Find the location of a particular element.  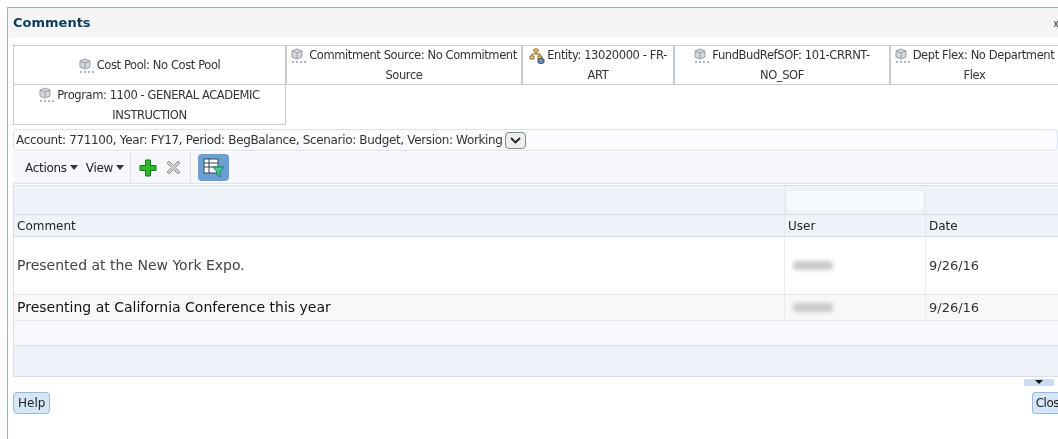

context-field: Account: 771100, Year: FY17, Period: BegBalance, Scenario: Budget, Version: Working is located at coordinates (535, 140).